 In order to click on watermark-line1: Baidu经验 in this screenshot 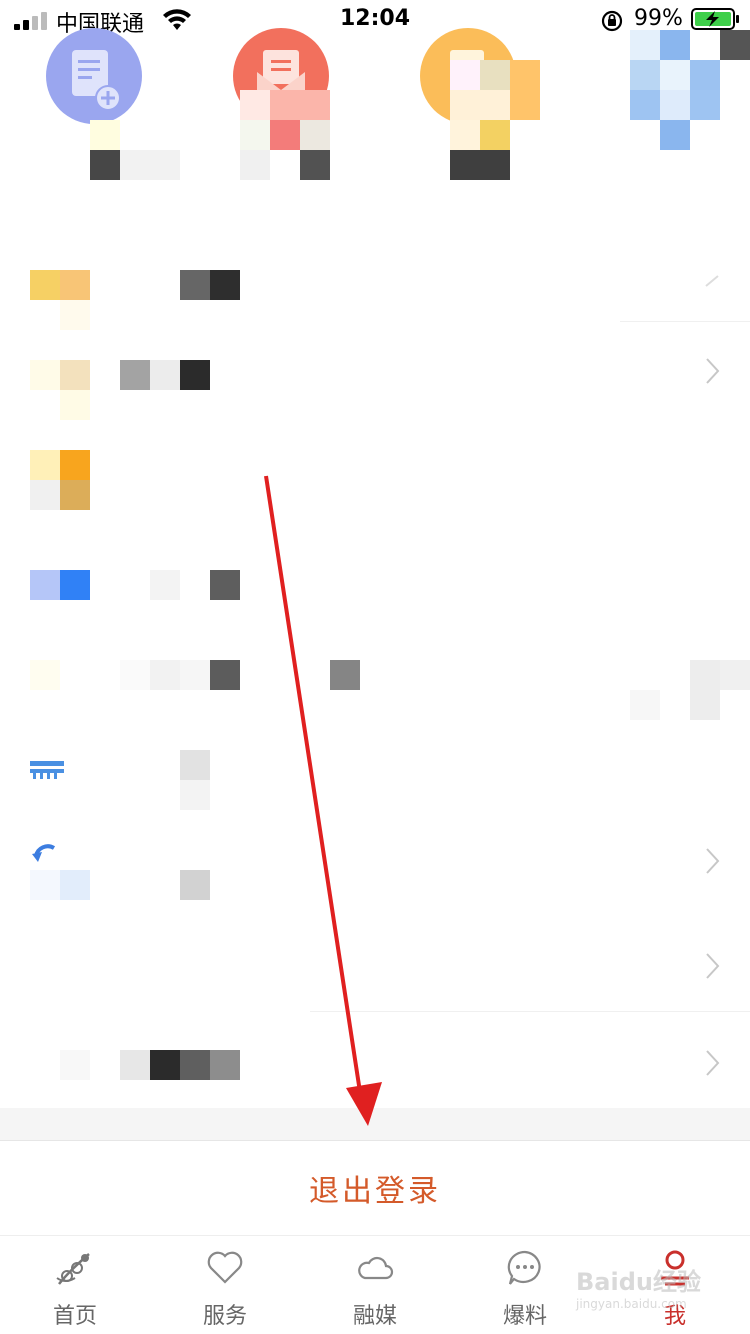, I will do `click(638, 1282)`.